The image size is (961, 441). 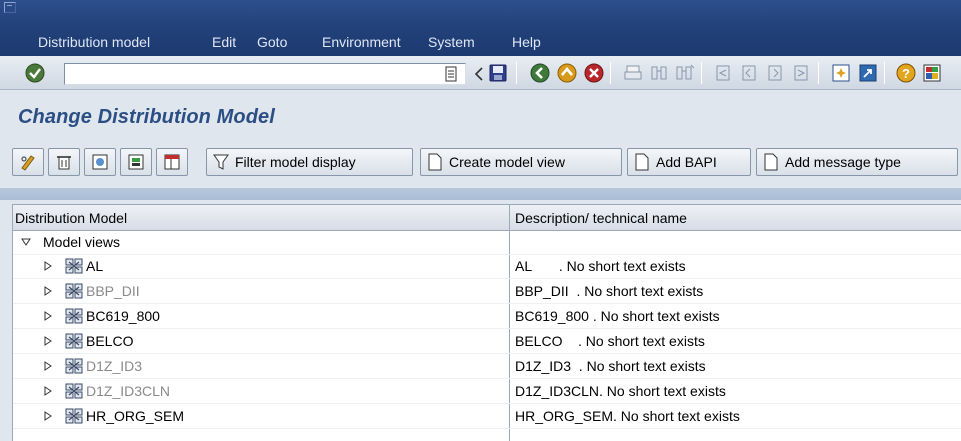 I want to click on model-view-description: BBP_DII . No short text exists, so click(x=609, y=291).